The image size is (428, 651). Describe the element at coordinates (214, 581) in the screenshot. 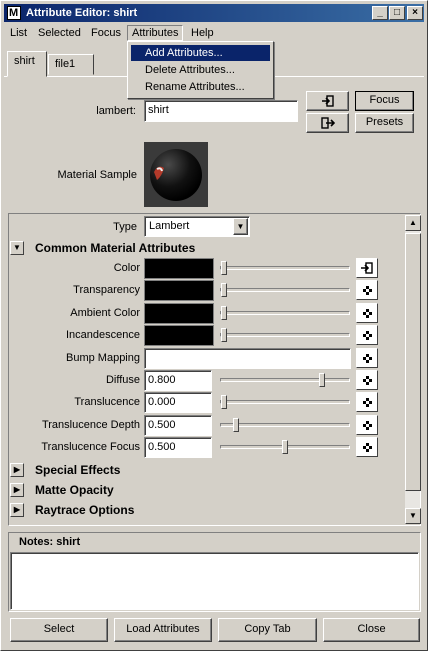

I see `notes-text-area` at that location.